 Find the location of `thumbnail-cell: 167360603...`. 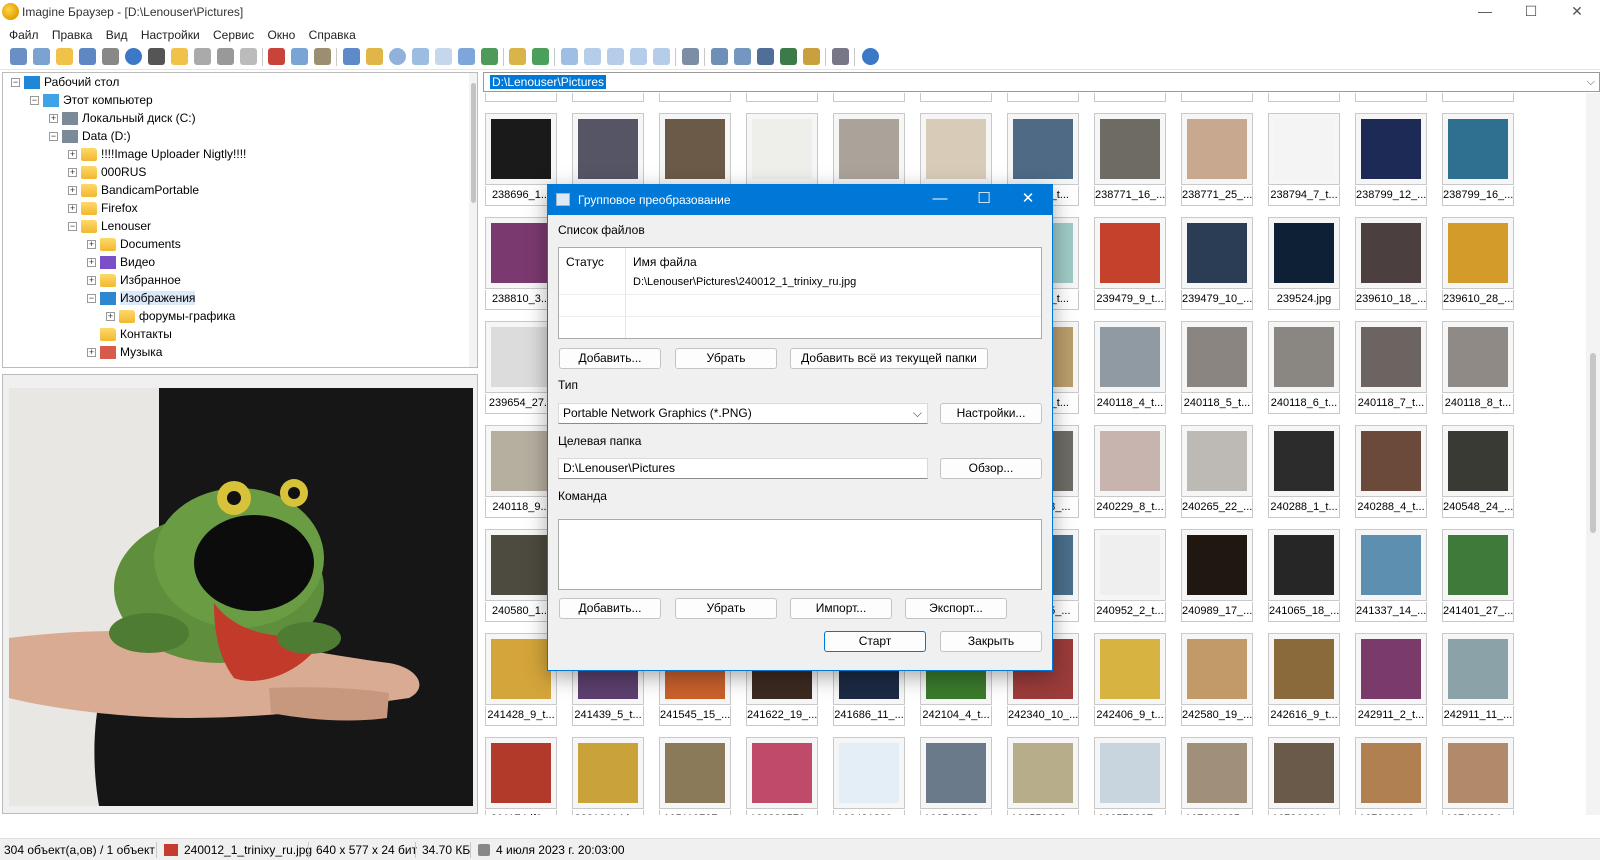

thumbnail-cell: 167360603... is located at coordinates (1391, 776).